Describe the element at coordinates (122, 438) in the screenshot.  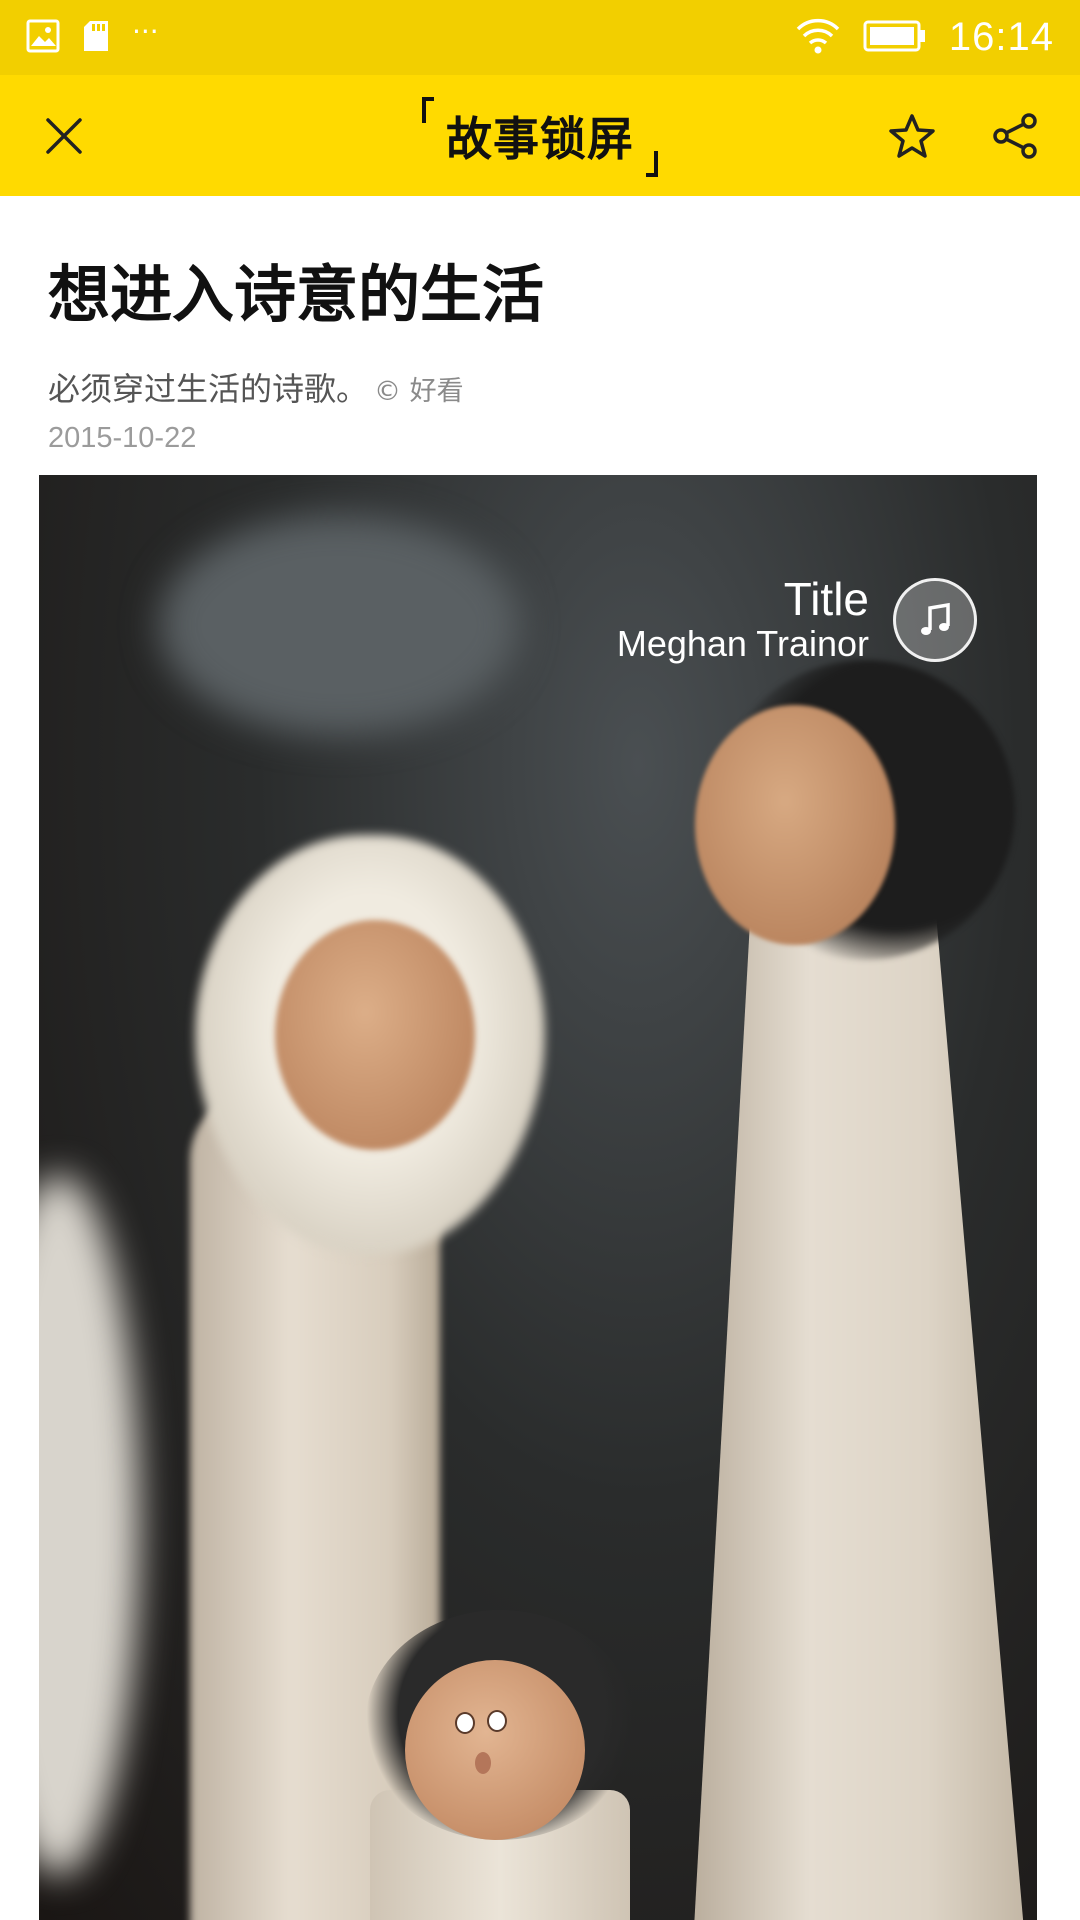
I see `article-date: 2015-10-22` at that location.